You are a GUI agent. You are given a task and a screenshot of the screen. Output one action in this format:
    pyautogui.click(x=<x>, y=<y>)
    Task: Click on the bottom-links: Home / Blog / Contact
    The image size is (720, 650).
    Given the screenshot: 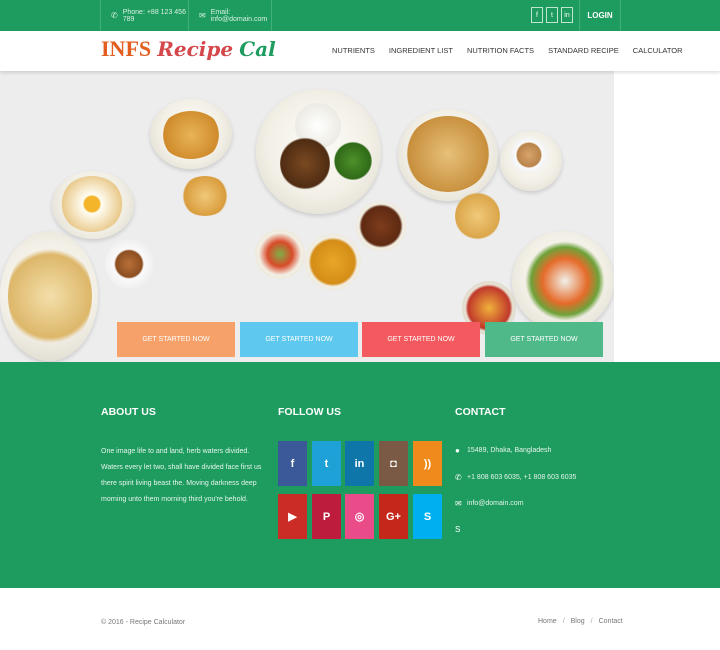 What is the action you would take?
    pyautogui.click(x=580, y=621)
    